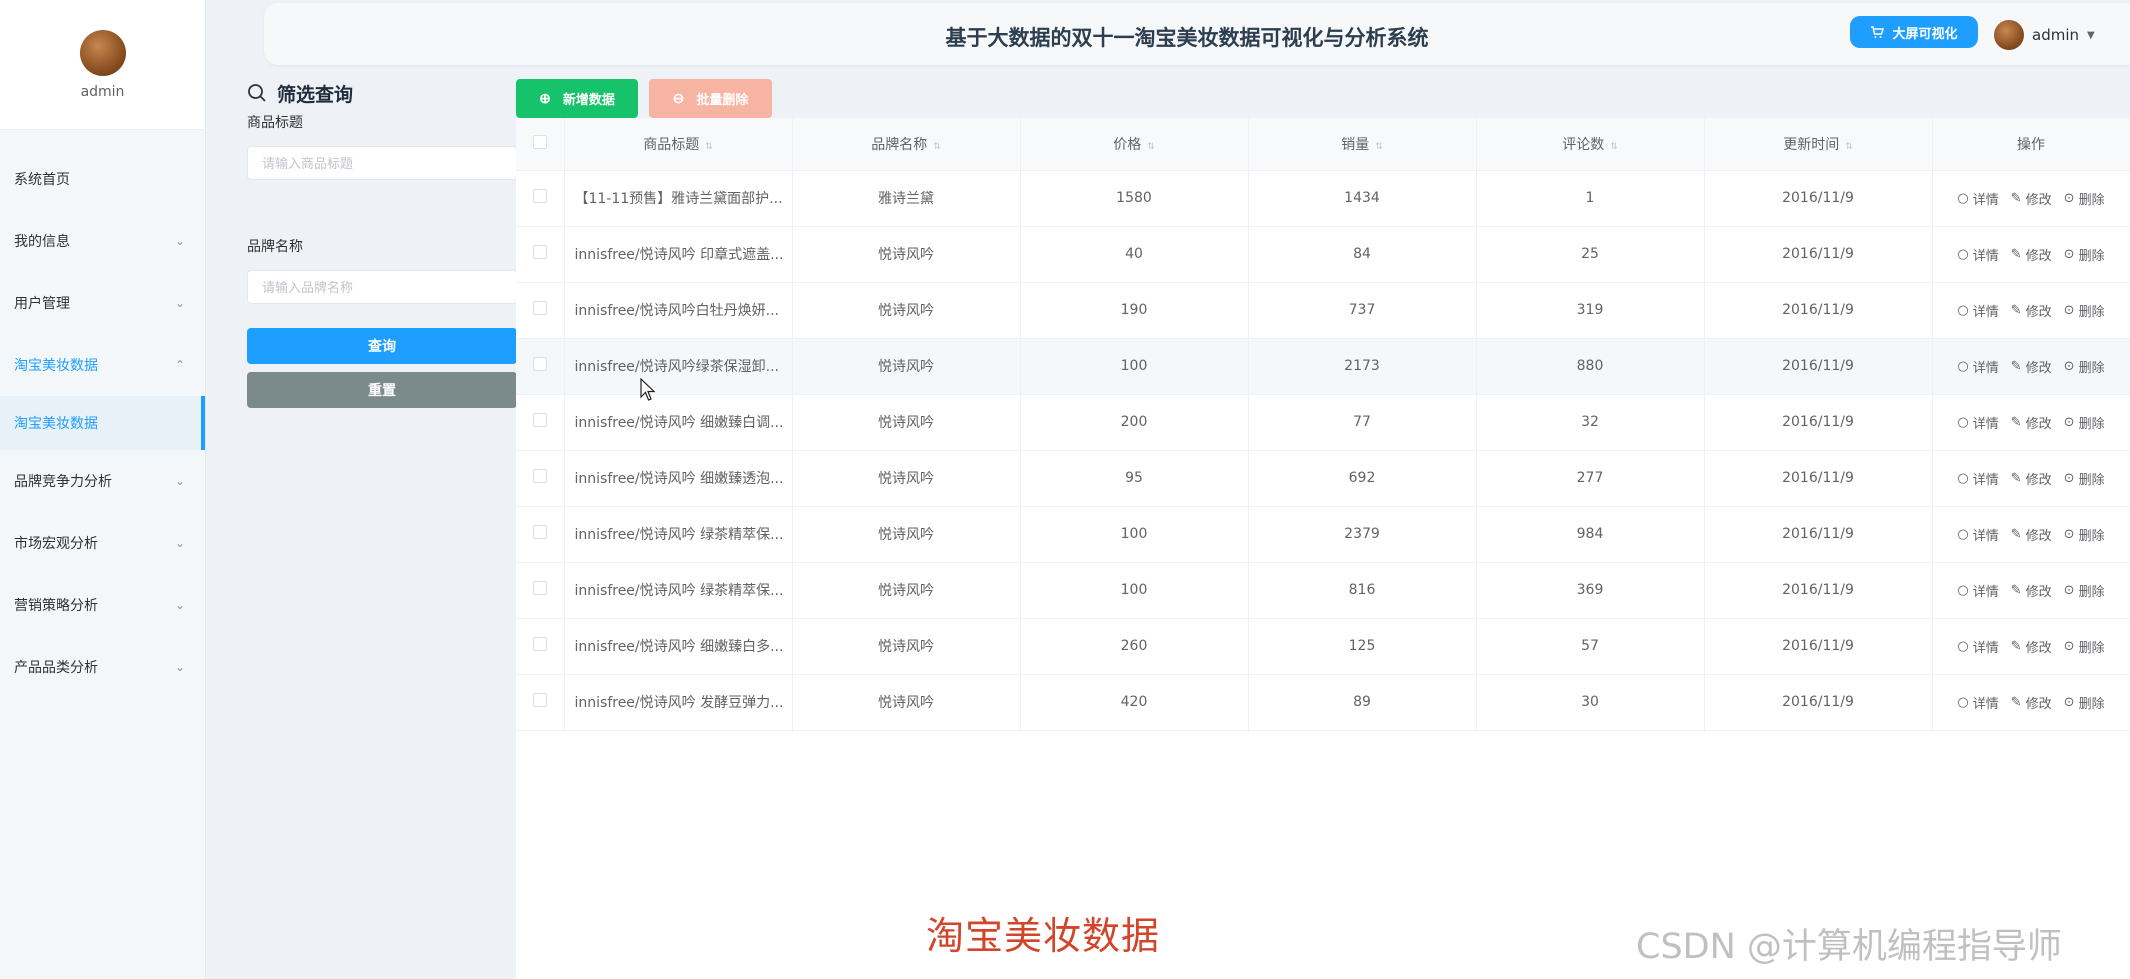 This screenshot has width=2130, height=979. Describe the element at coordinates (1134, 144) in the screenshot. I see `column-header-price: 价格 ⇅` at that location.